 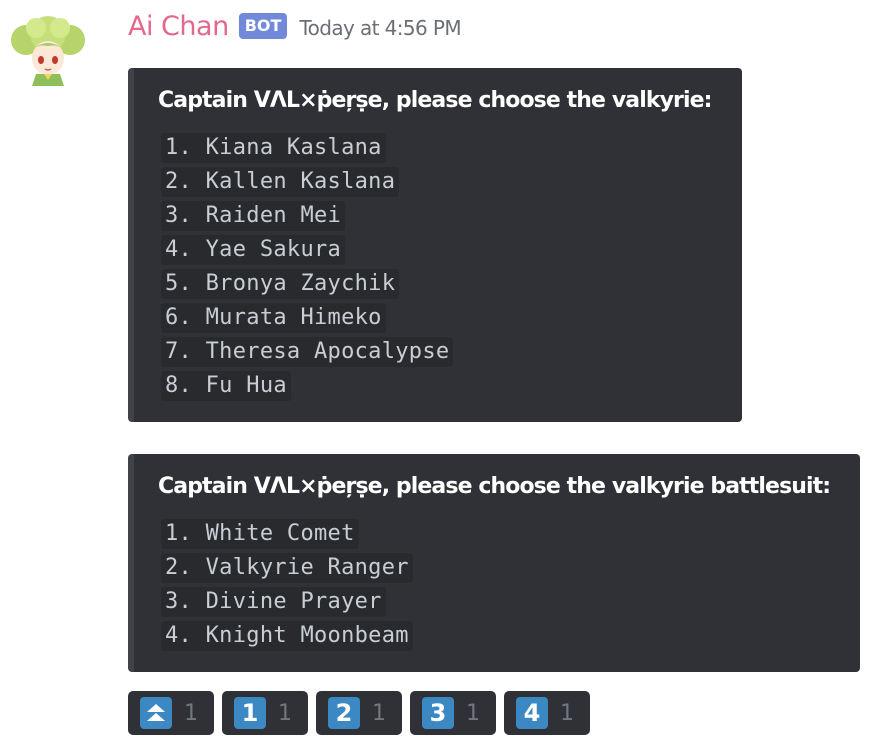 What do you see at coordinates (280, 182) in the screenshot?
I see `list-item-text: 2. Kallen Kaslana` at bounding box center [280, 182].